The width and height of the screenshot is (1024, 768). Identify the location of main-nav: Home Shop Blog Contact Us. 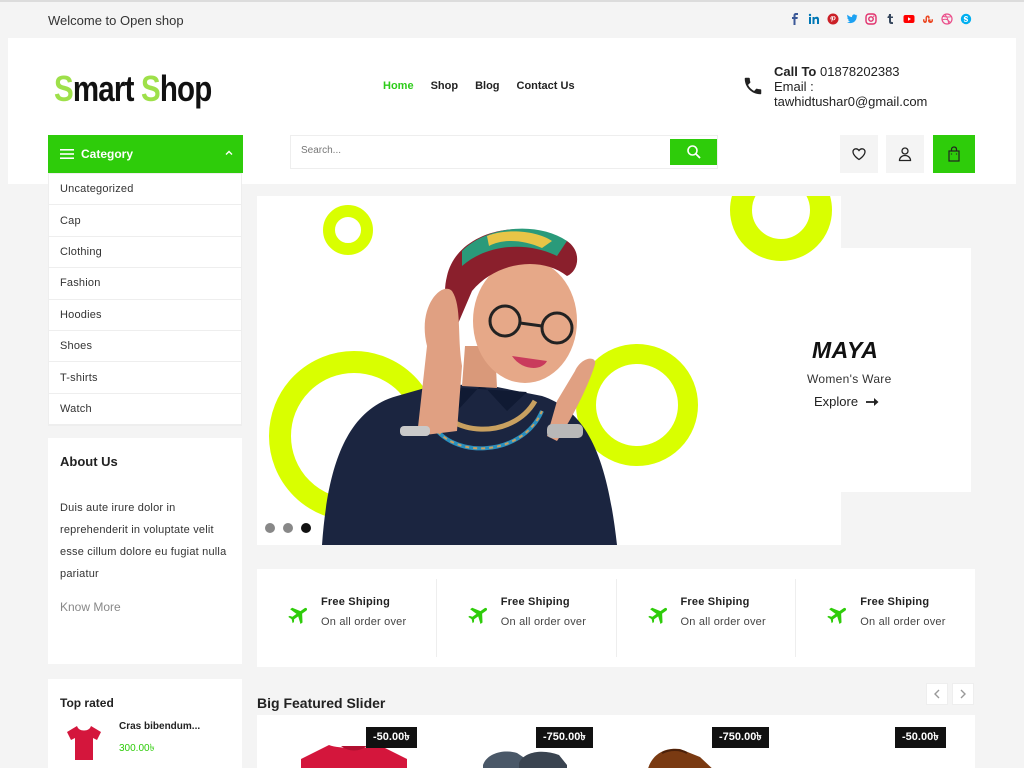
(487, 86).